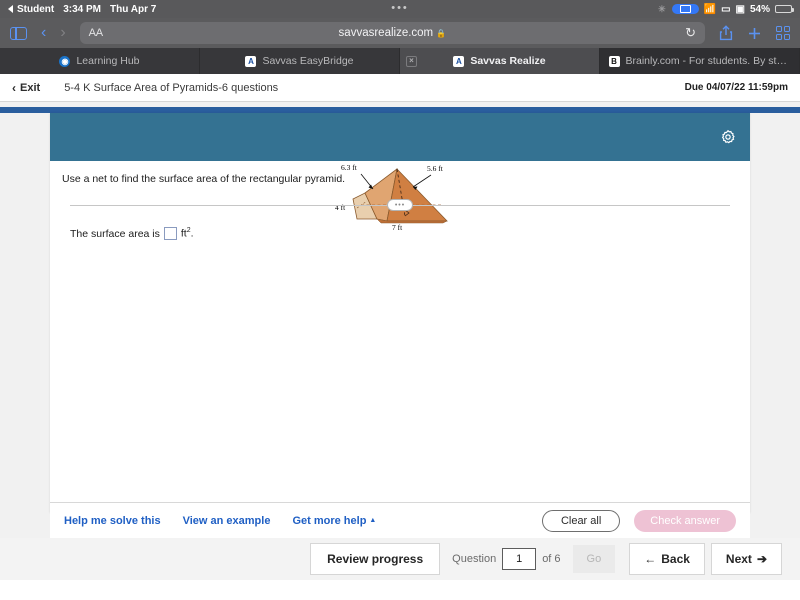  I want to click on go-button: Go, so click(594, 559).